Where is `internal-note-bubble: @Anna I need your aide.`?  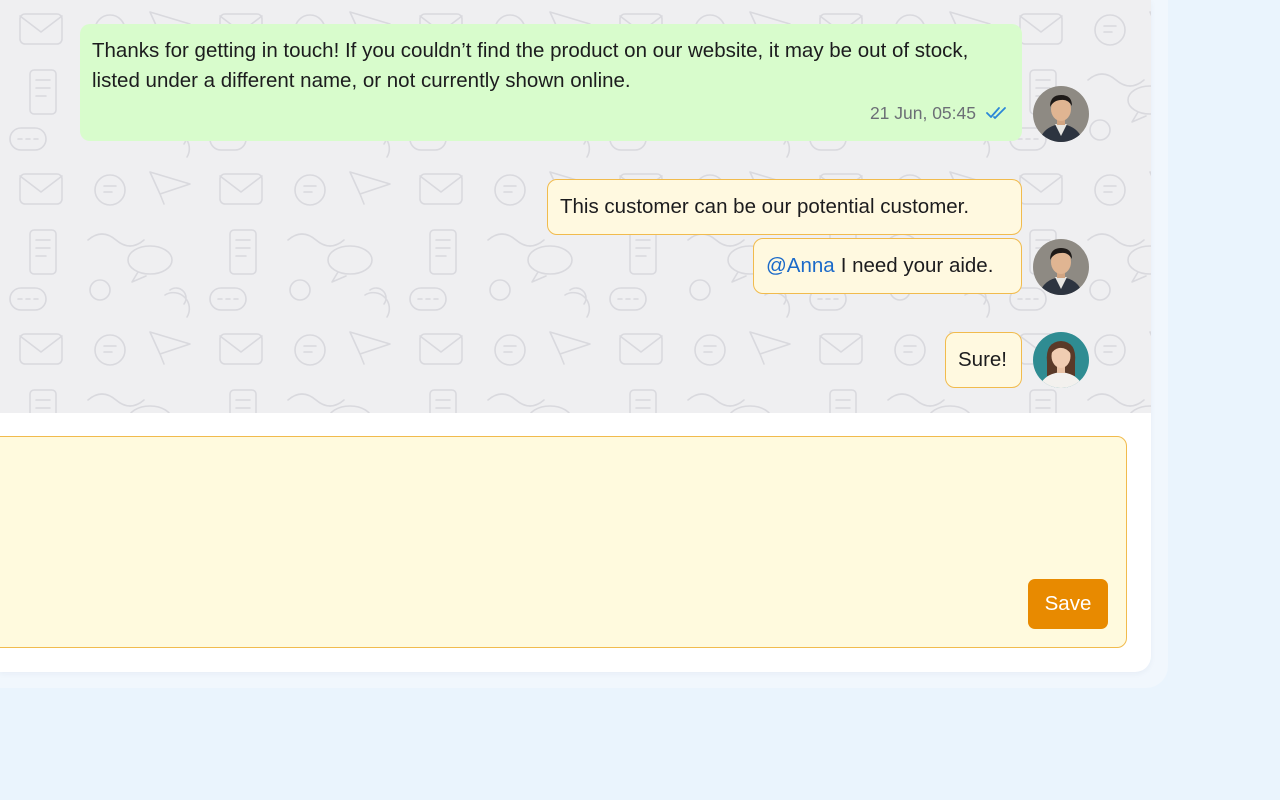
internal-note-bubble: @Anna I need your aide. is located at coordinates (887, 266).